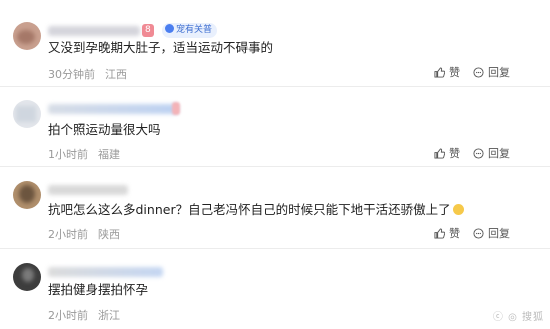  I want to click on comment-text: 拍个照运动量很大吗, so click(104, 129).